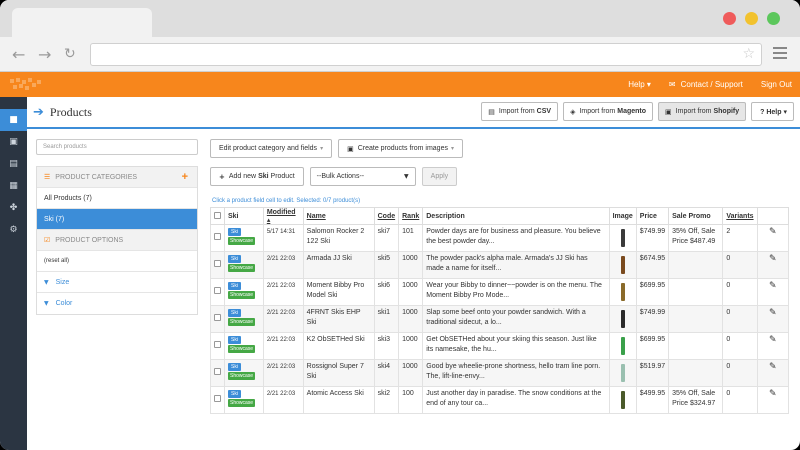 The width and height of the screenshot is (800, 450). Describe the element at coordinates (13, 230) in the screenshot. I see `rail-settings-icon: ⚙` at that location.